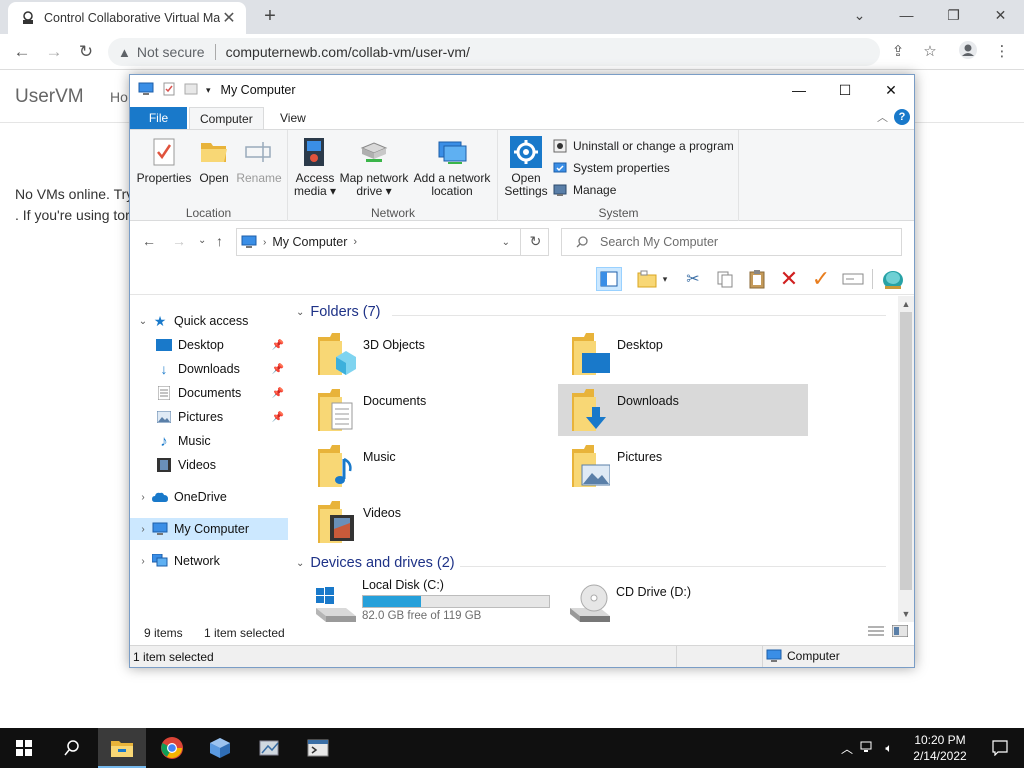 This screenshot has width=1024, height=768. Describe the element at coordinates (229, 18) in the screenshot. I see `tab-close-icon: ✕` at that location.